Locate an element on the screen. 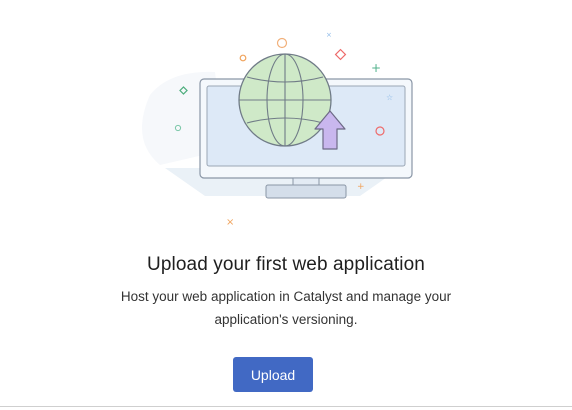  upload-button: Upload is located at coordinates (273, 374).